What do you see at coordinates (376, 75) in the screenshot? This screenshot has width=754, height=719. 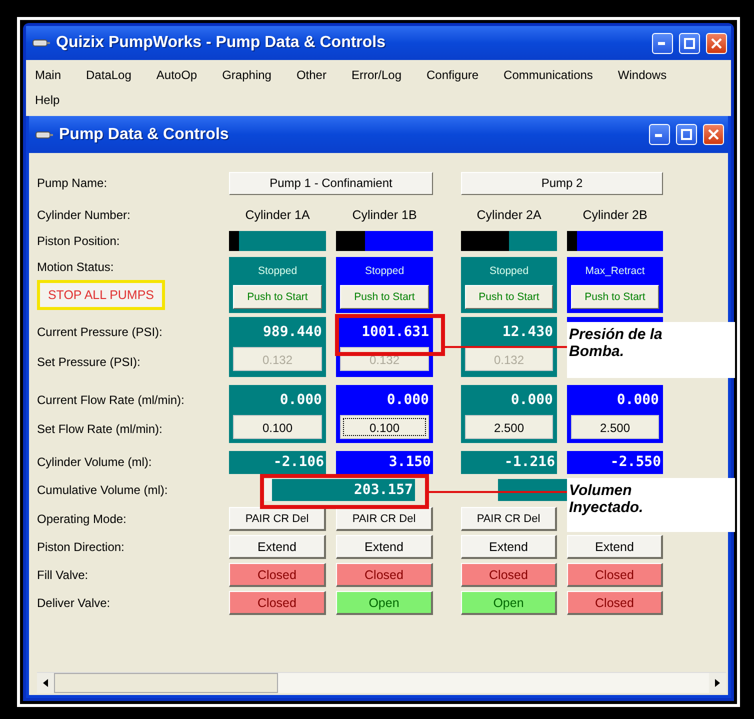 I see `menu-item: Error/Log` at bounding box center [376, 75].